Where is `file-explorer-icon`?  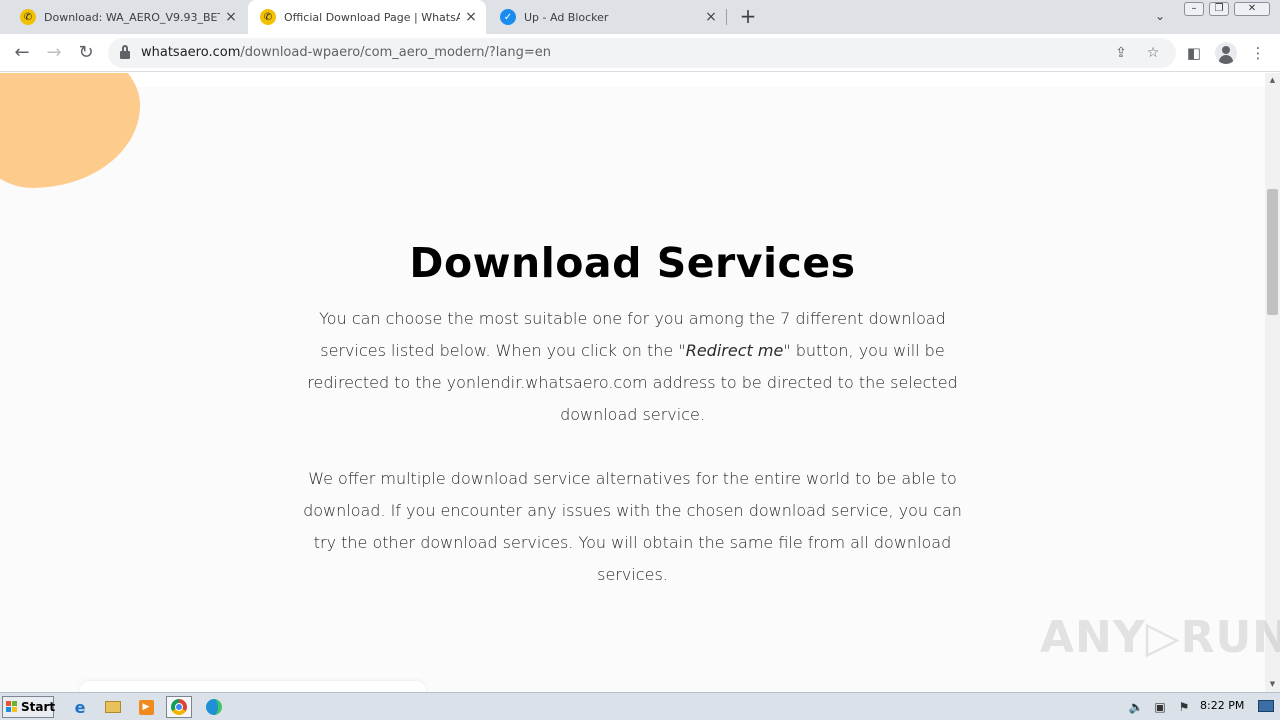 file-explorer-icon is located at coordinates (113, 707).